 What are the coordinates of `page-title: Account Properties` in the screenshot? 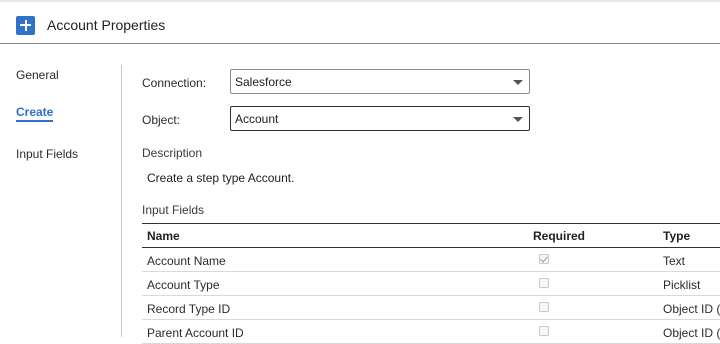 It's located at (106, 25).